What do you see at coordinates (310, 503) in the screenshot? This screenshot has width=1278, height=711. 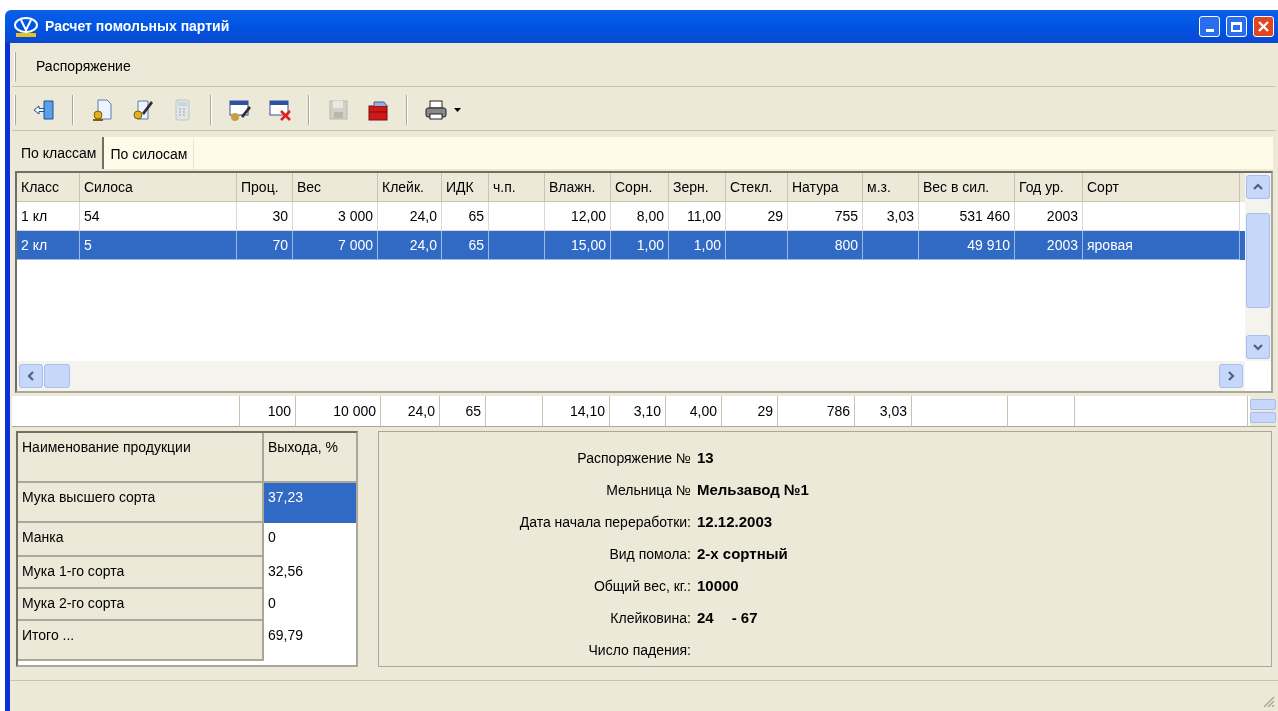 I see `table-cell: 37,23` at bounding box center [310, 503].